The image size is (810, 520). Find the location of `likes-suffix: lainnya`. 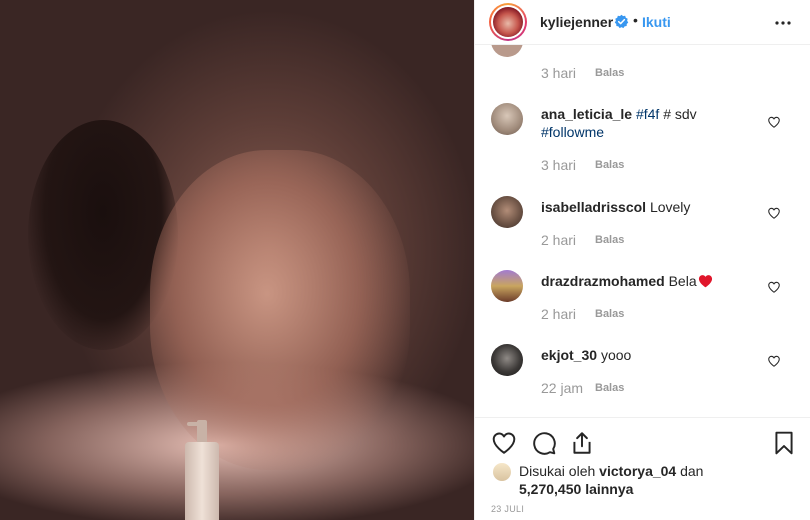

likes-suffix: lainnya is located at coordinates (609, 489).